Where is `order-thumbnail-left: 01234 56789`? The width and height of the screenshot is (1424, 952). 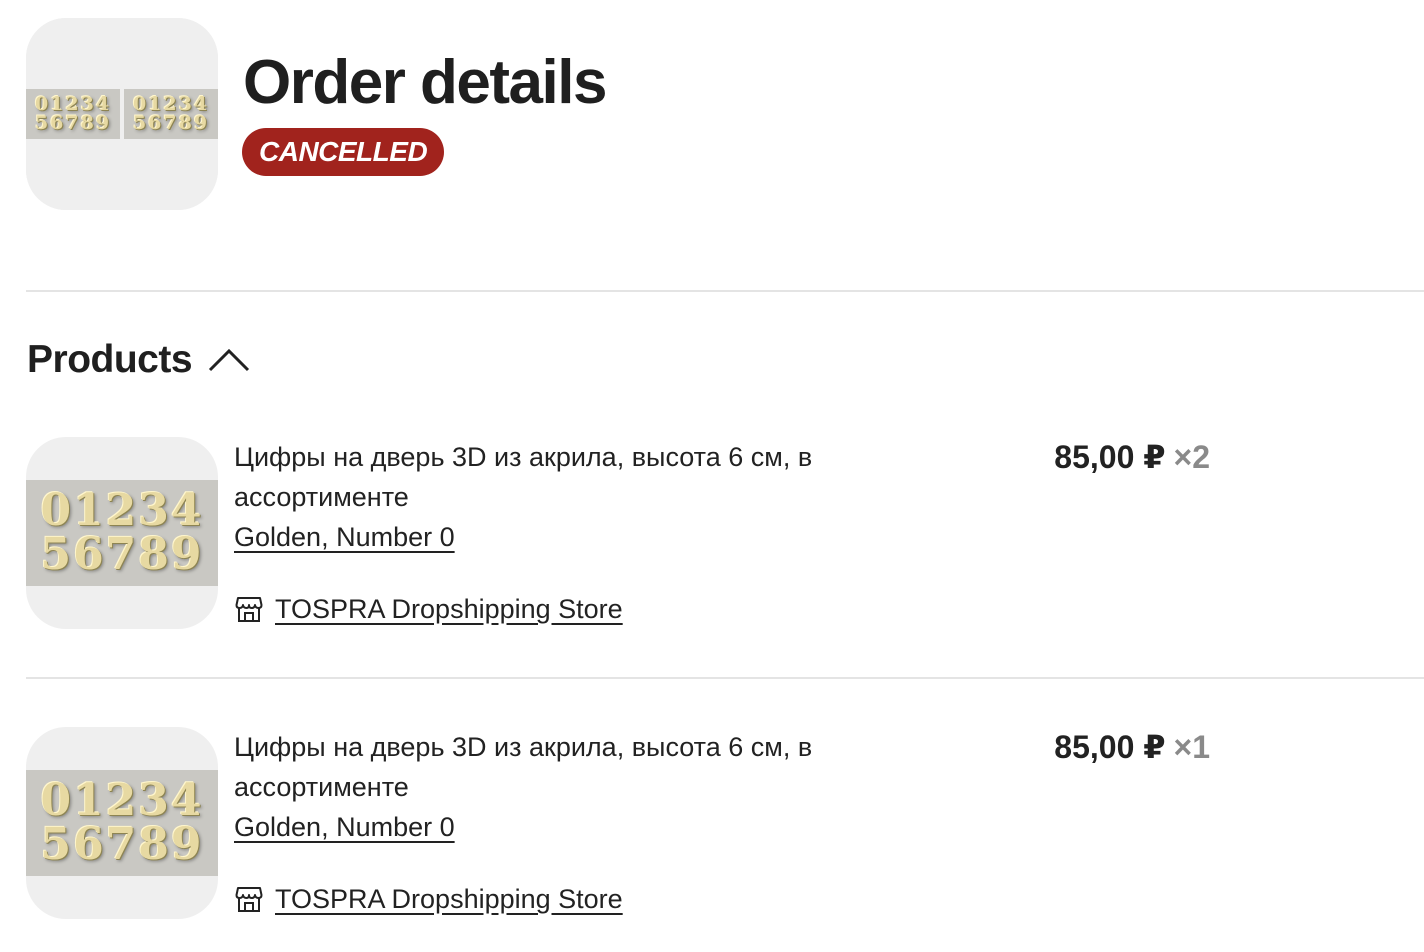 order-thumbnail-left: 01234 56789 is located at coordinates (73, 114).